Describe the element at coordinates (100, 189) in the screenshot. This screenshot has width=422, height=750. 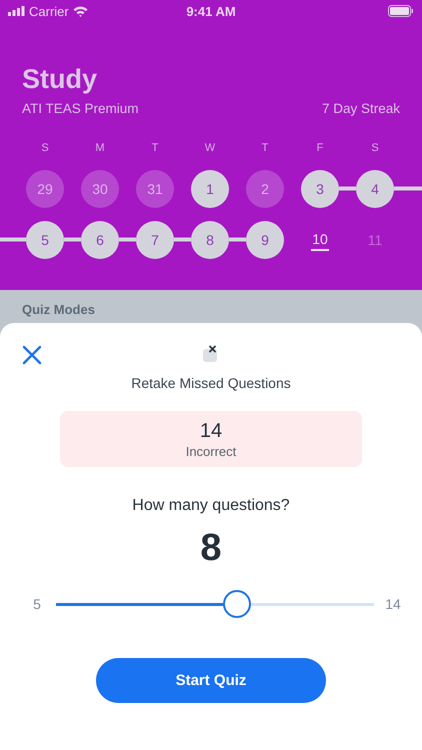
I see `calendar-day: 30` at that location.